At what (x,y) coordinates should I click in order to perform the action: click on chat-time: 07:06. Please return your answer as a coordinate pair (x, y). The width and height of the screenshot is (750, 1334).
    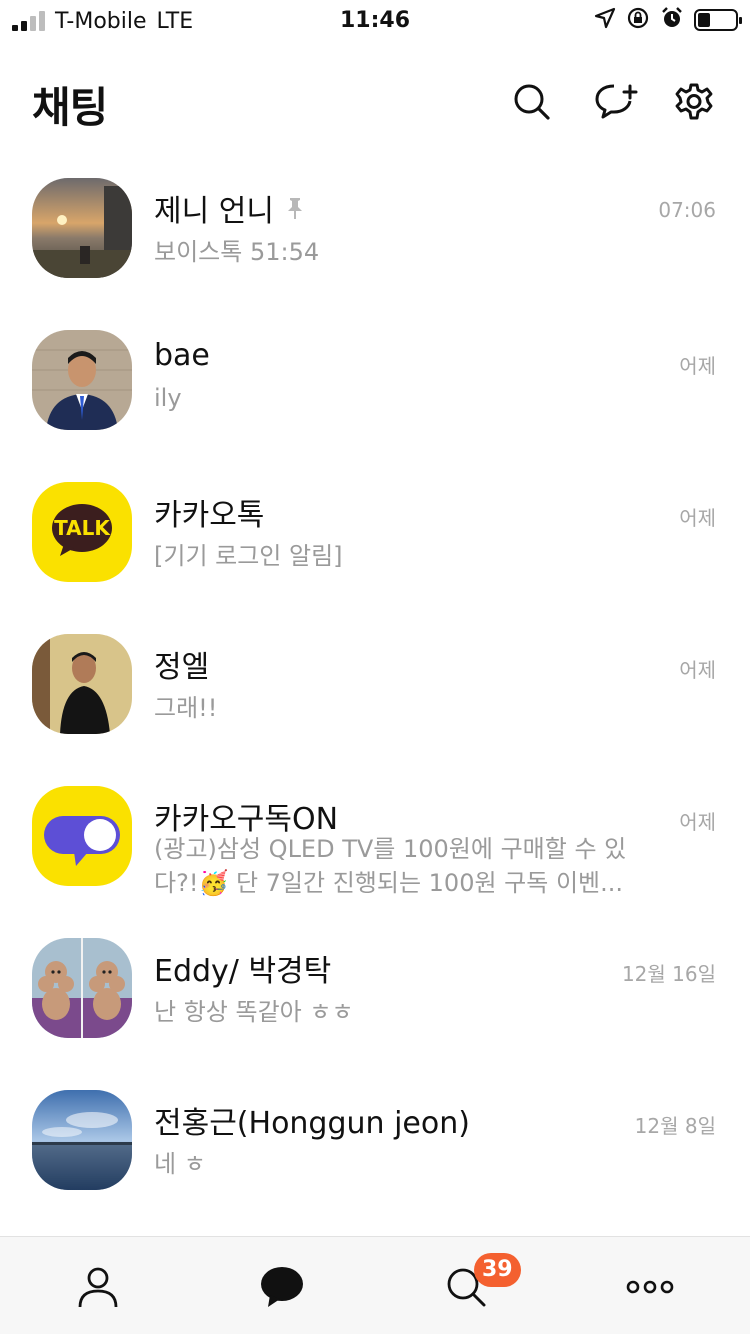
    Looking at the image, I should click on (687, 210).